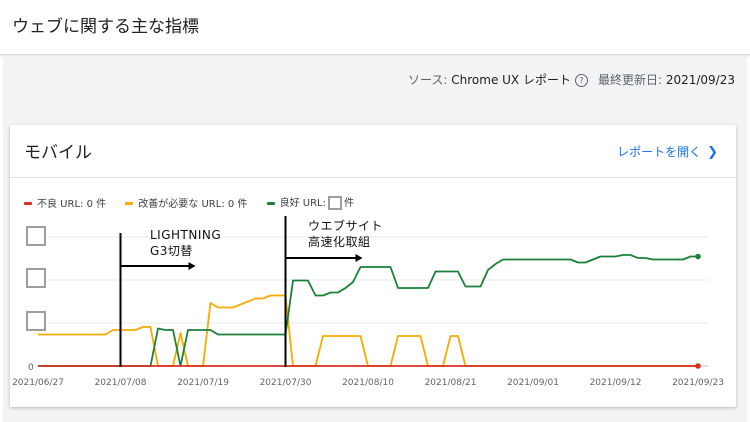  What do you see at coordinates (511, 80) in the screenshot?
I see `source-value: Chrome UX レポート` at bounding box center [511, 80].